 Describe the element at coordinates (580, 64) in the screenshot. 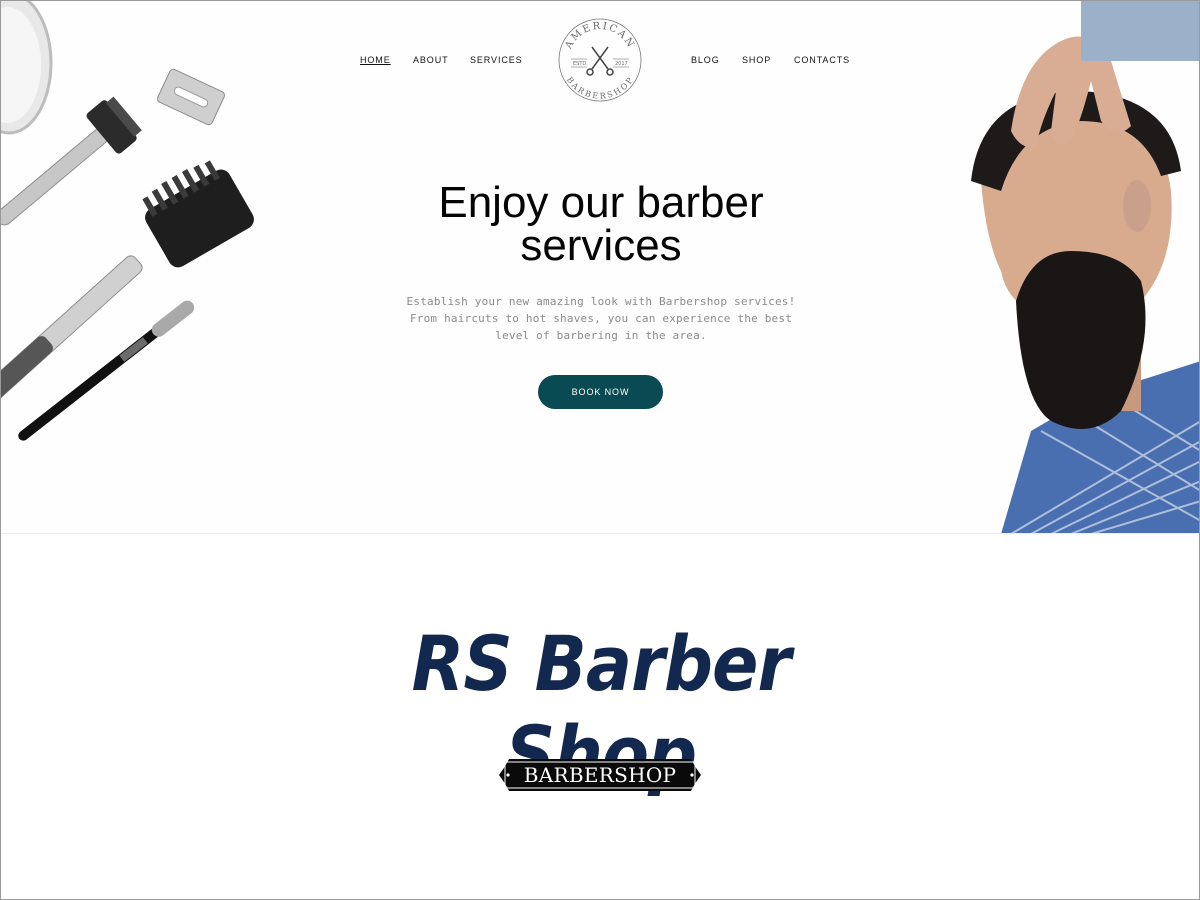

I see `logo-estd: ESTD.` at that location.